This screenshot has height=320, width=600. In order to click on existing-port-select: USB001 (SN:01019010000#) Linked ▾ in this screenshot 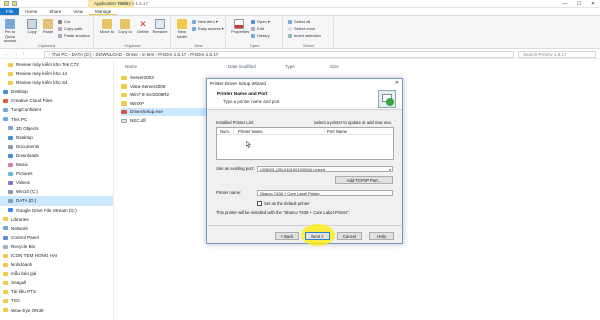, I will do `click(325, 169)`.